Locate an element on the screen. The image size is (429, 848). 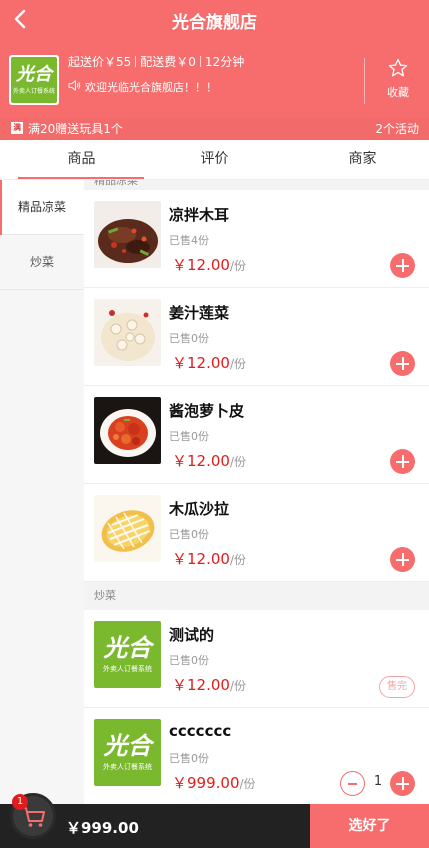
product-name: 木瓜沙拉 is located at coordinates (199, 509).